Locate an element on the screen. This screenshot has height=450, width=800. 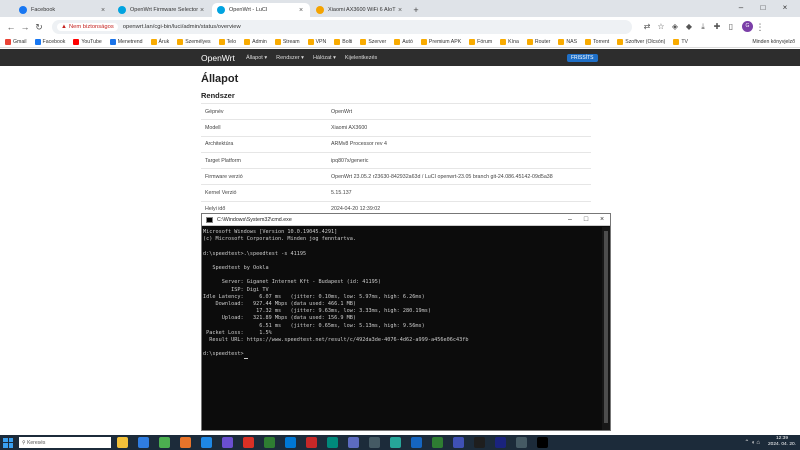
forward-icon: → is located at coordinates (25, 27).